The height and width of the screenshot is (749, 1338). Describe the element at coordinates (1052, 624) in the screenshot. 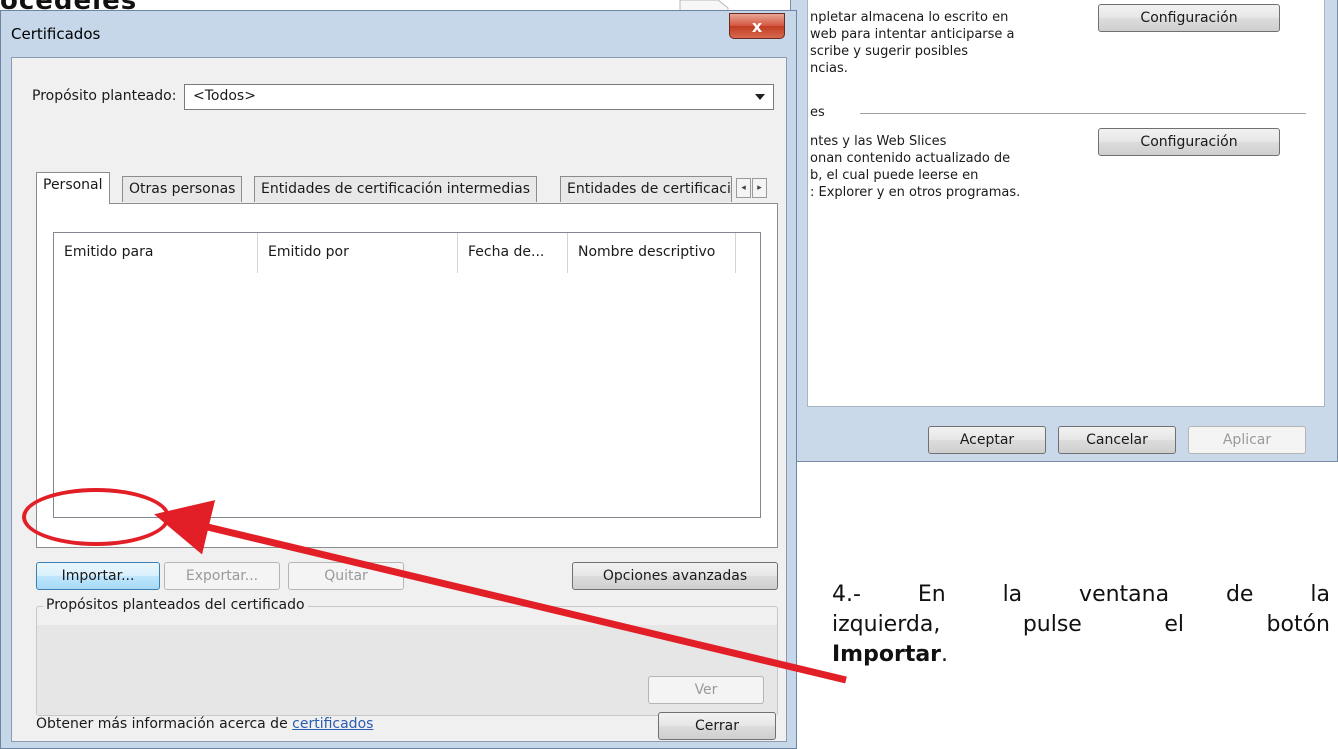

I see `instruction-word: pulse` at that location.